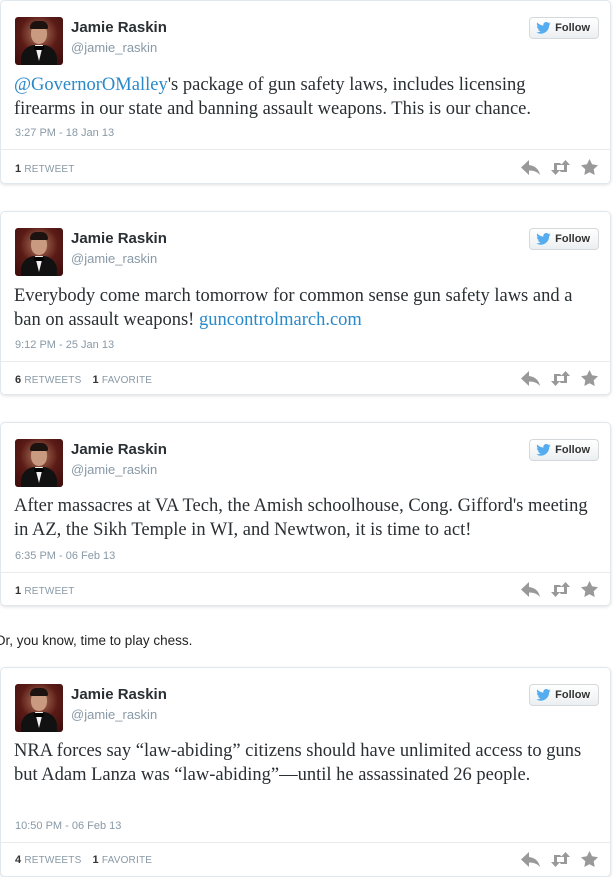 Image resolution: width=613 pixels, height=877 pixels. Describe the element at coordinates (65, 556) in the screenshot. I see `timestamp: 6:35 PM - 06 Feb 13` at that location.